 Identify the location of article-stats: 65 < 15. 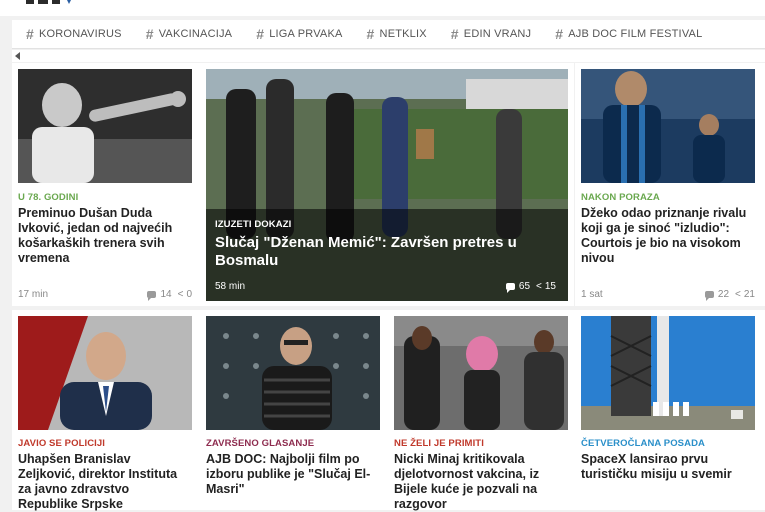
(530, 287).